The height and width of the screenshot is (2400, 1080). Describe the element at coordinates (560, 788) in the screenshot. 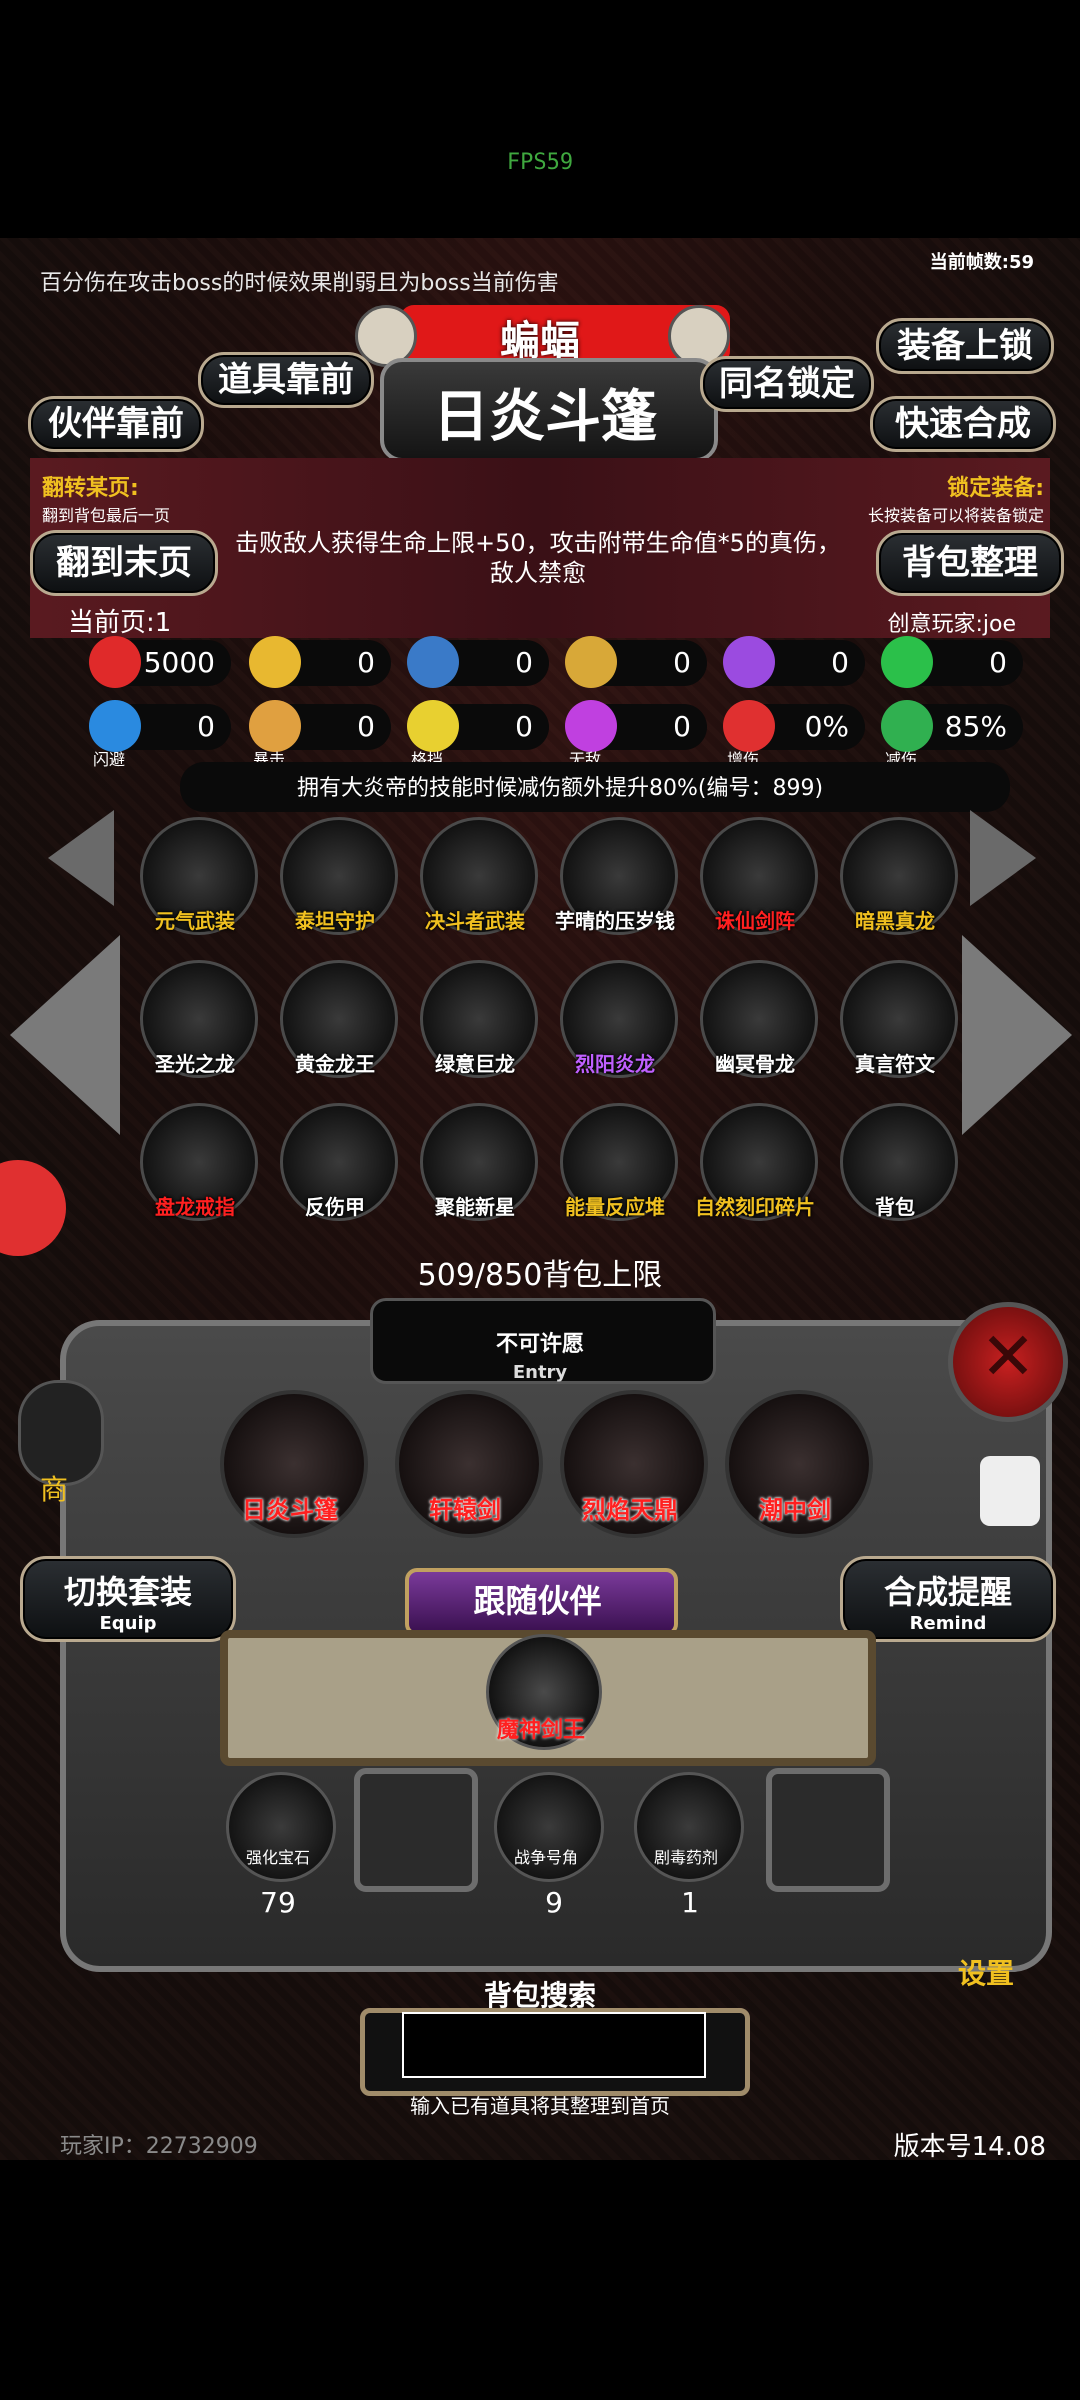

I see `skill-note: 拥有大炎帝的技能时候减伤额外提升80%(编号：899)` at that location.